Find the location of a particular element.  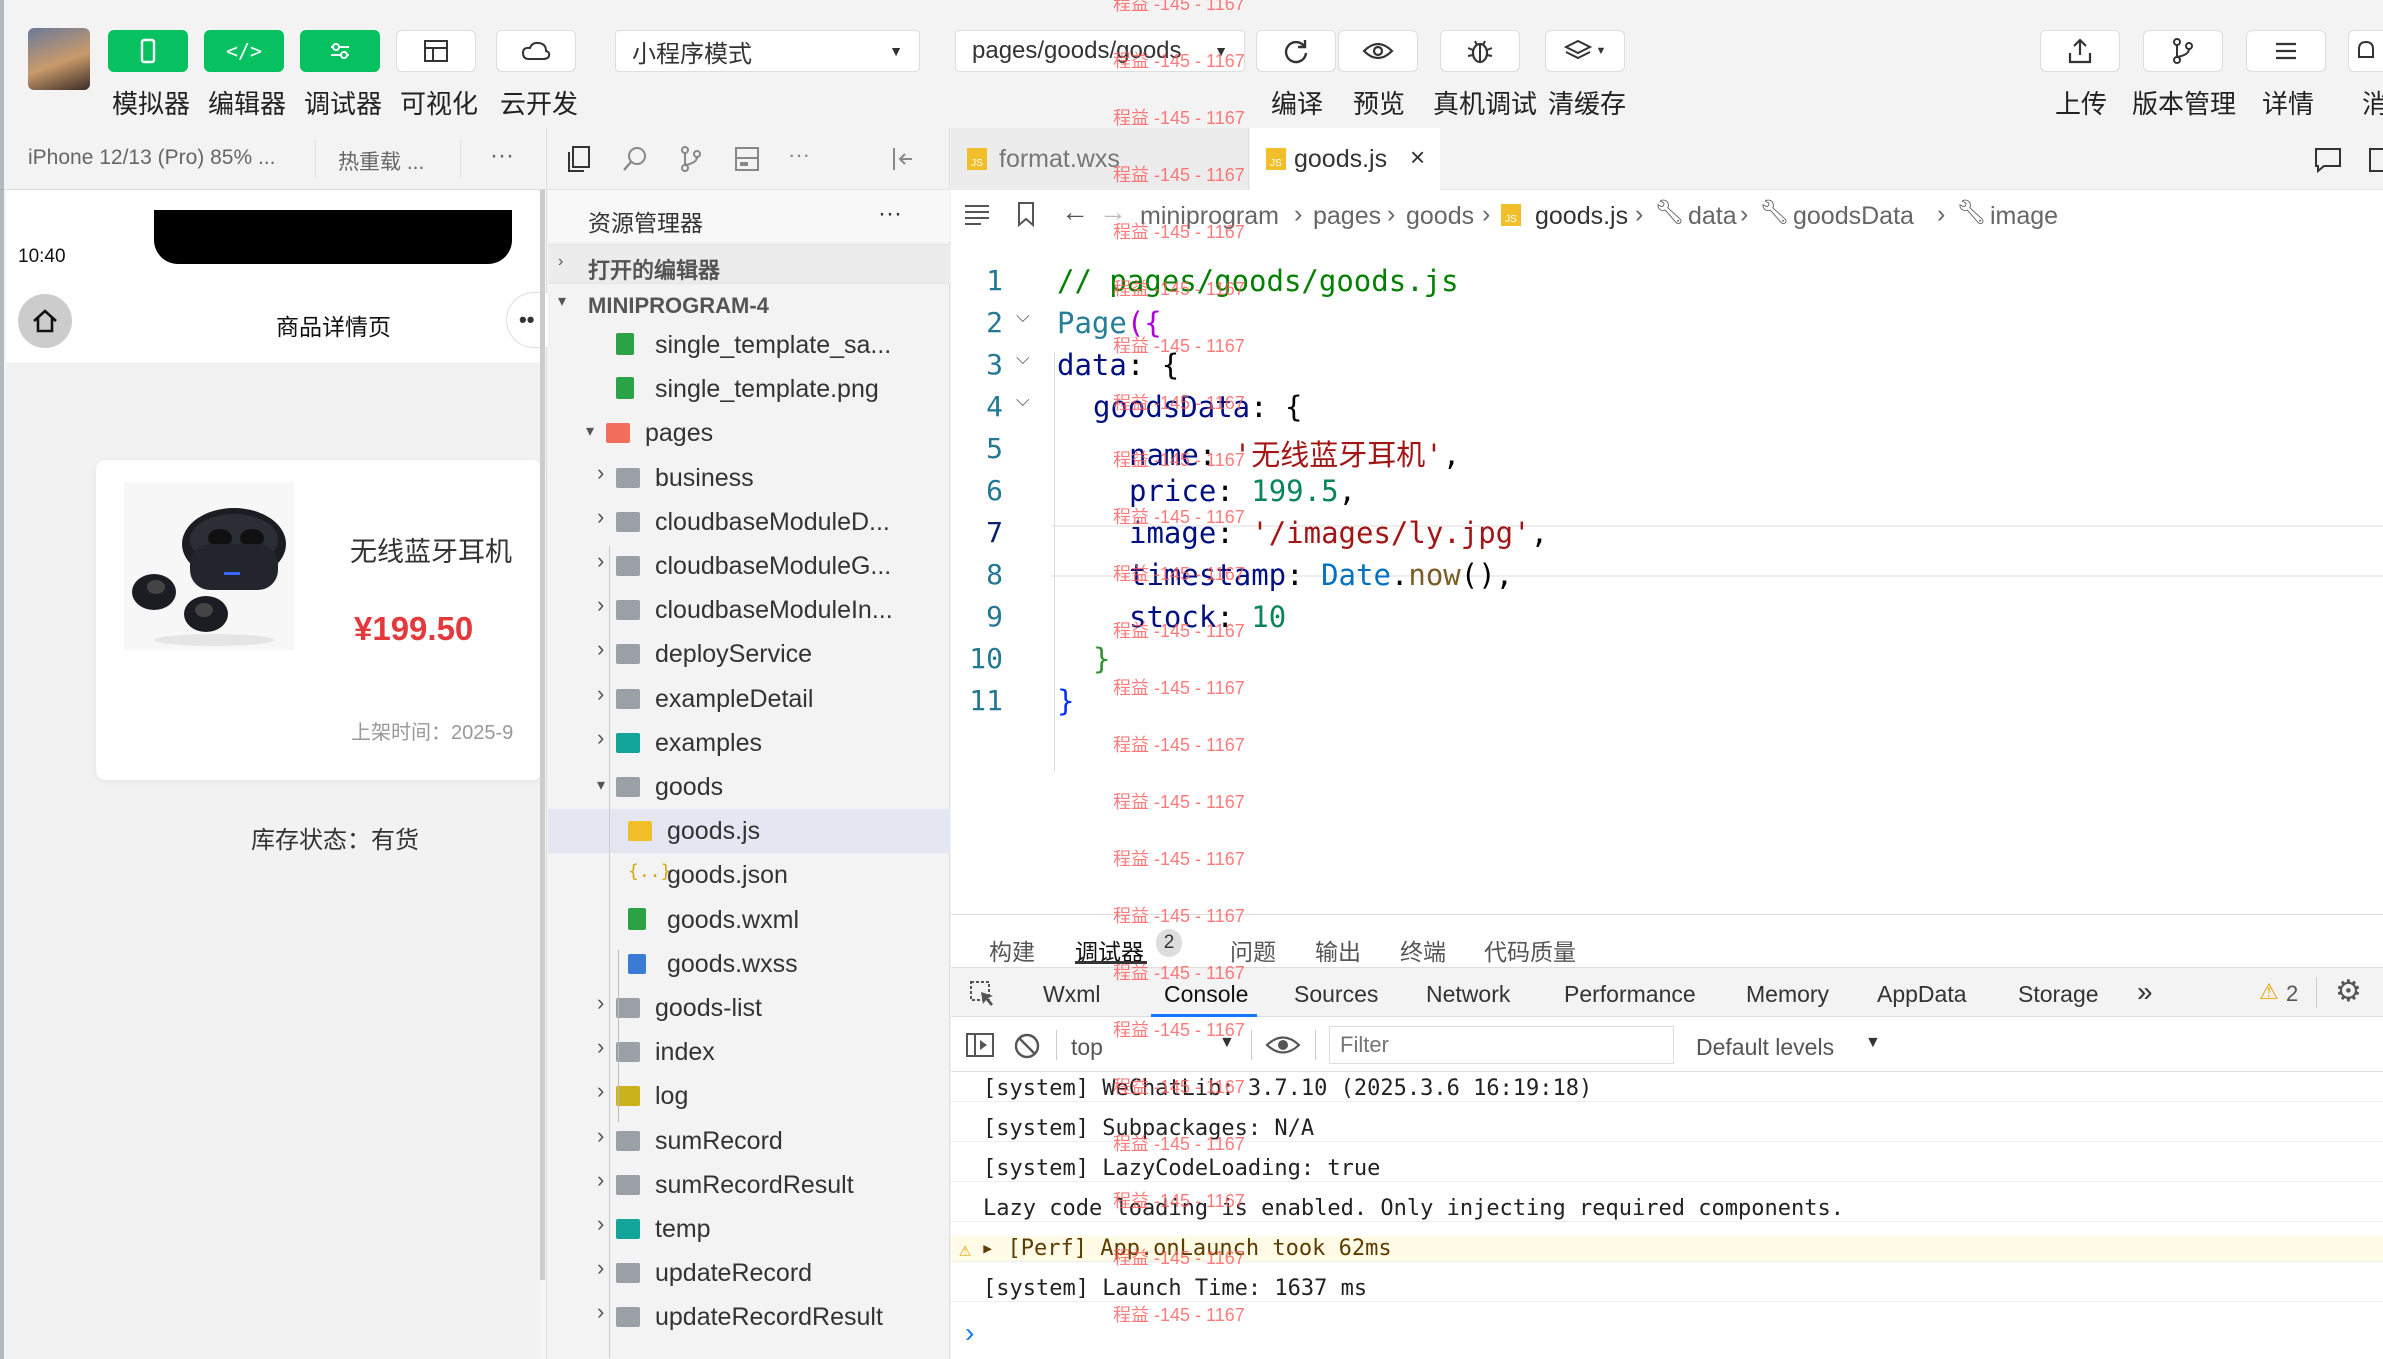

clear-cache-button: ▼ is located at coordinates (1585, 51).